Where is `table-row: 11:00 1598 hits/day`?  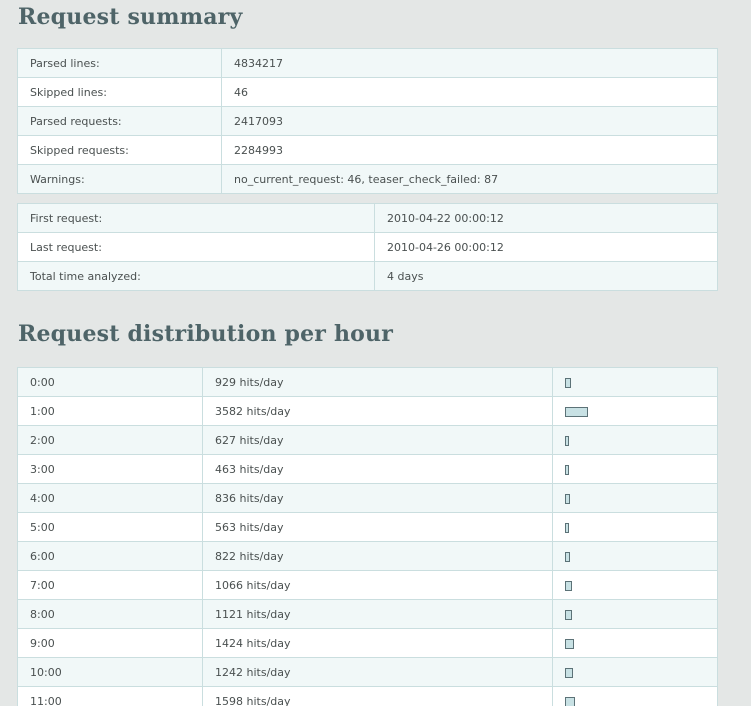
table-row: 11:00 1598 hits/day is located at coordinates (367, 696).